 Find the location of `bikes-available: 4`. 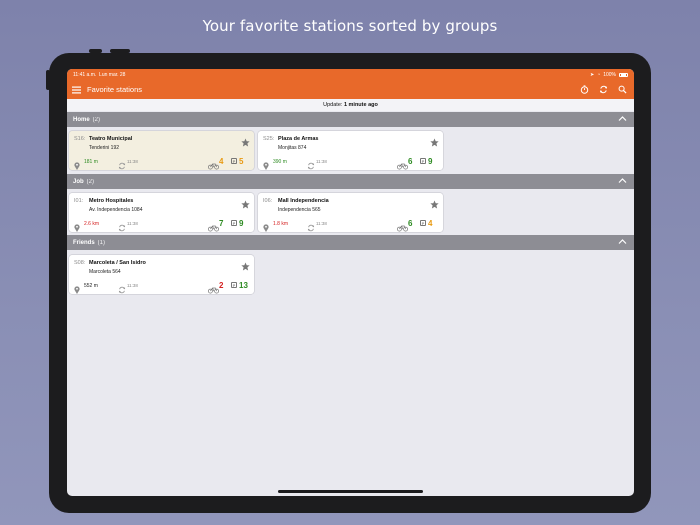

bikes-available: 4 is located at coordinates (221, 161).